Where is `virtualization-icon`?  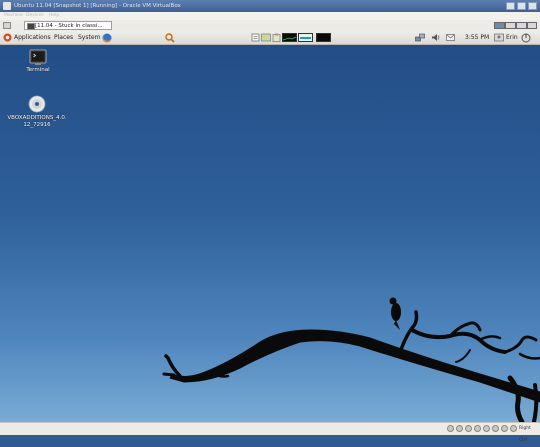 virtualization-icon is located at coordinates (495, 428).